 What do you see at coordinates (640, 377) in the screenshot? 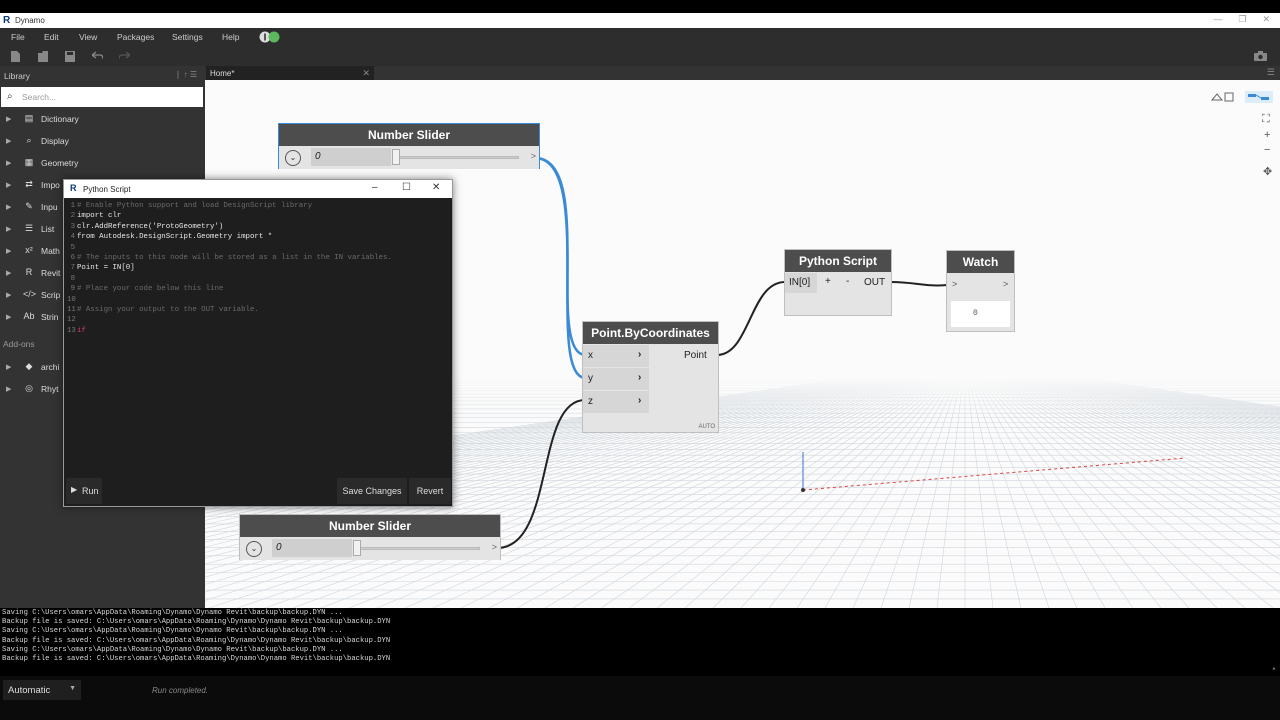
I see `port-arrow-icon: ›` at bounding box center [640, 377].